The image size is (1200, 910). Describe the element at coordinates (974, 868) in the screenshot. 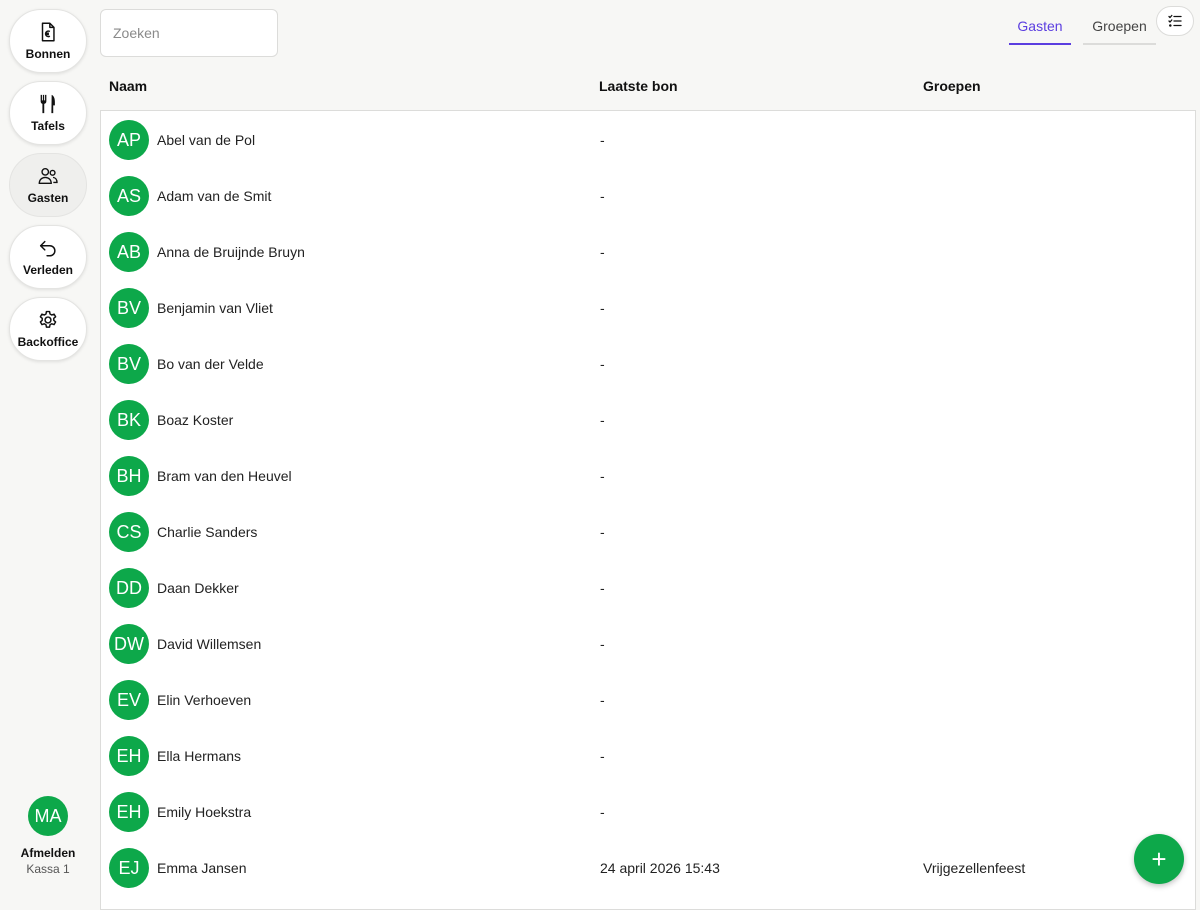

I see `guest-groups: Vrijgezellenfeest` at that location.